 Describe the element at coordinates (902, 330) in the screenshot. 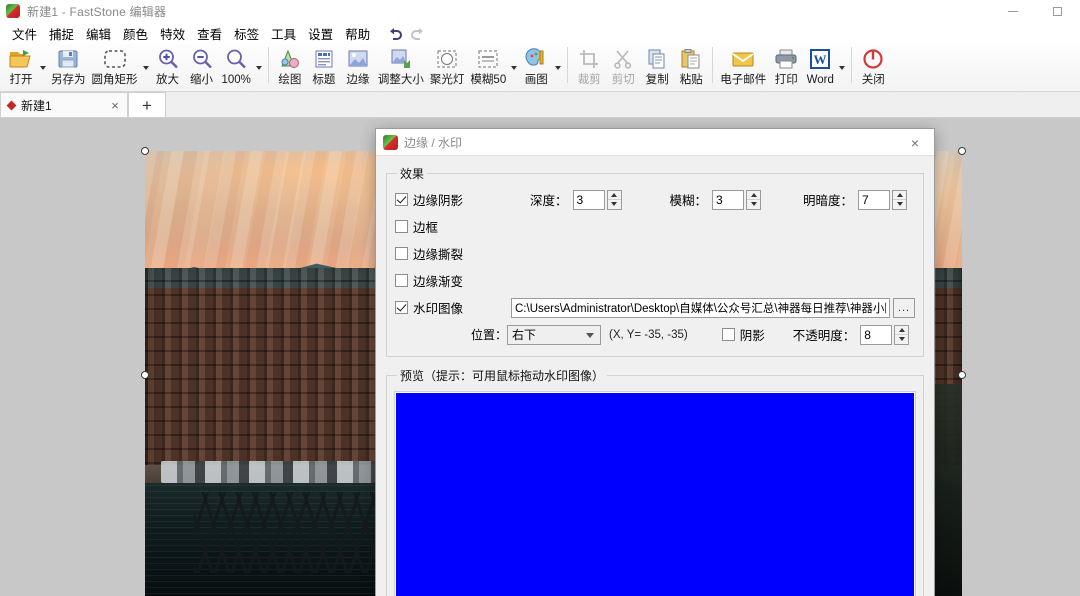

I see `opacity-spinner-up` at that location.